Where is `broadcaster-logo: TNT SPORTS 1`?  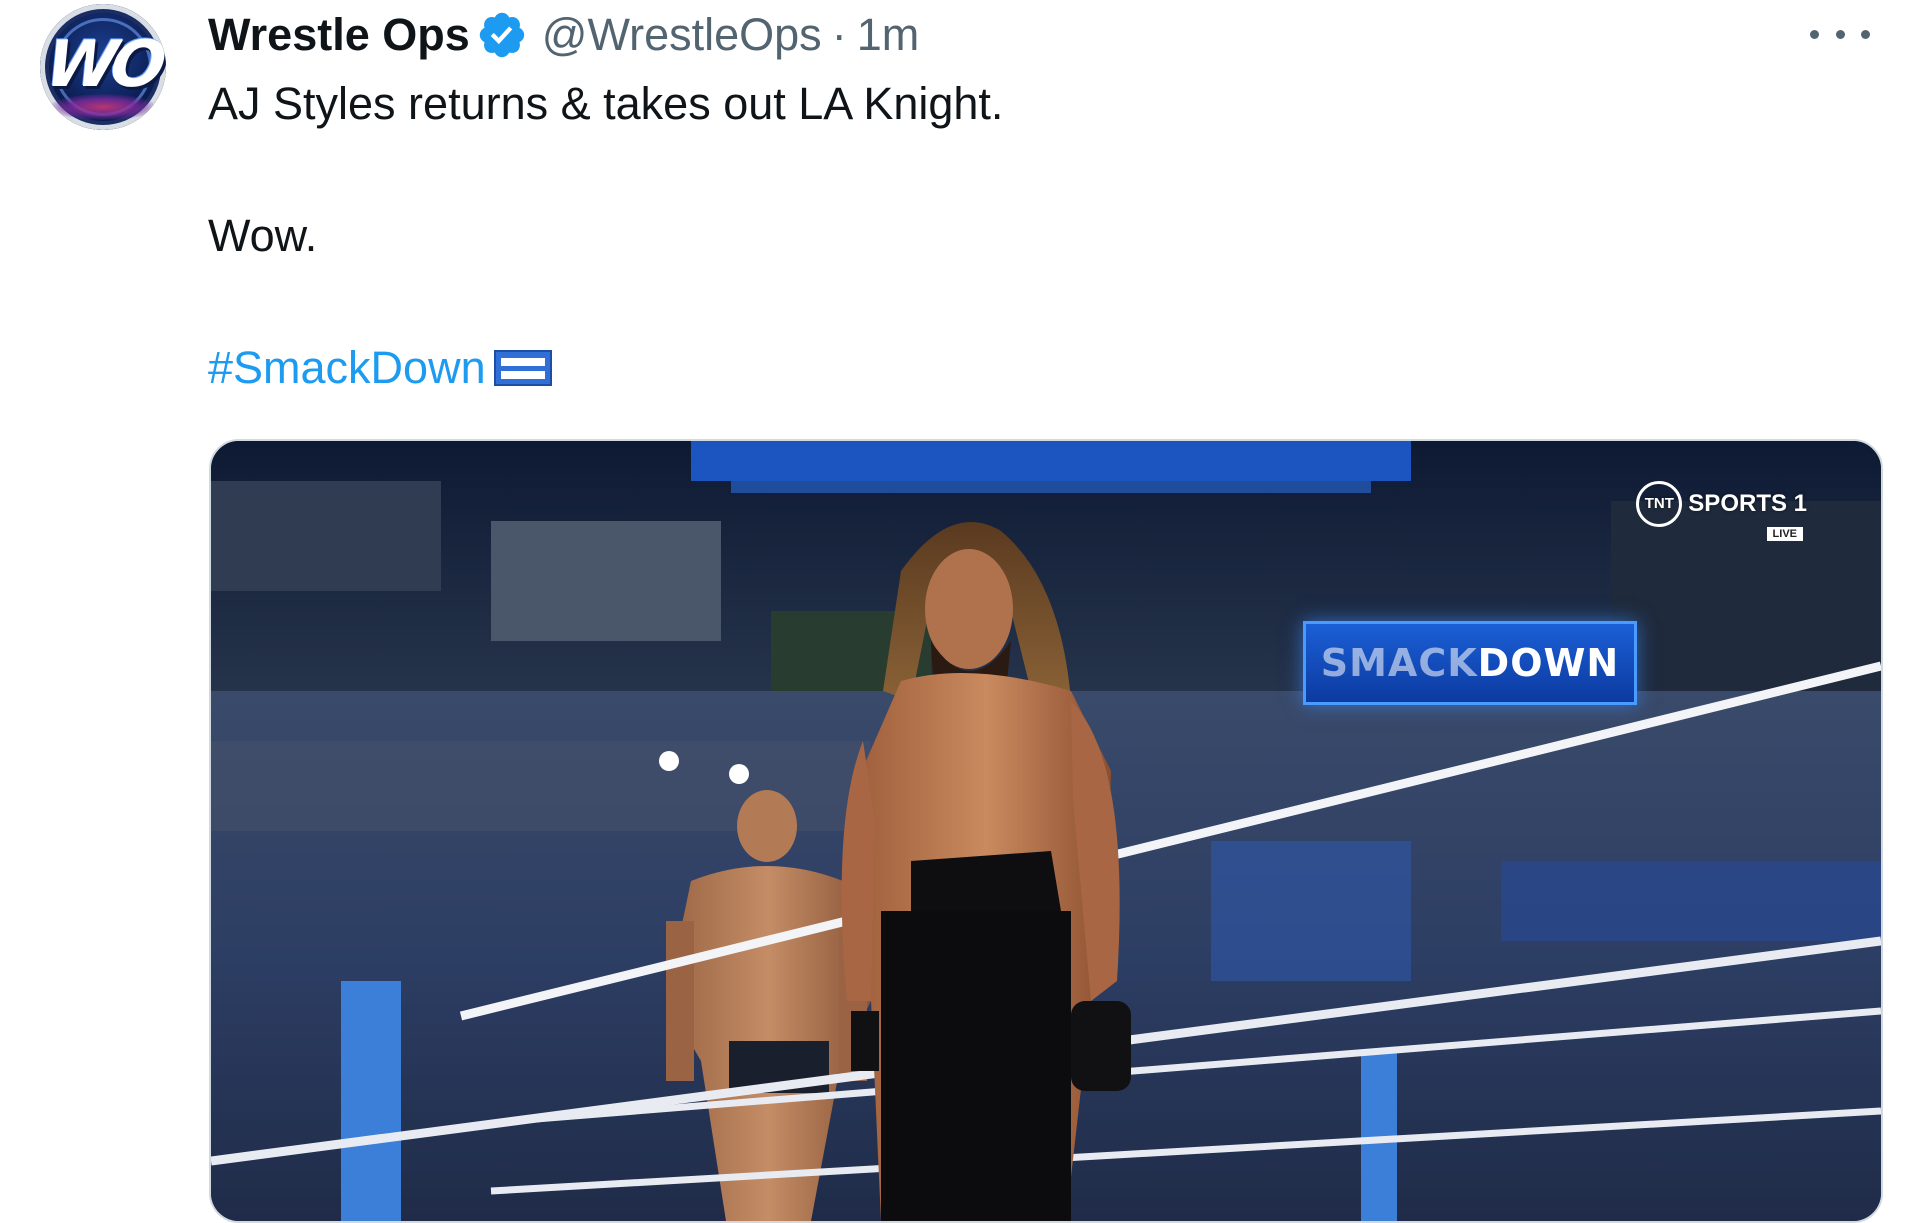 broadcaster-logo: TNT SPORTS 1 is located at coordinates (1721, 504).